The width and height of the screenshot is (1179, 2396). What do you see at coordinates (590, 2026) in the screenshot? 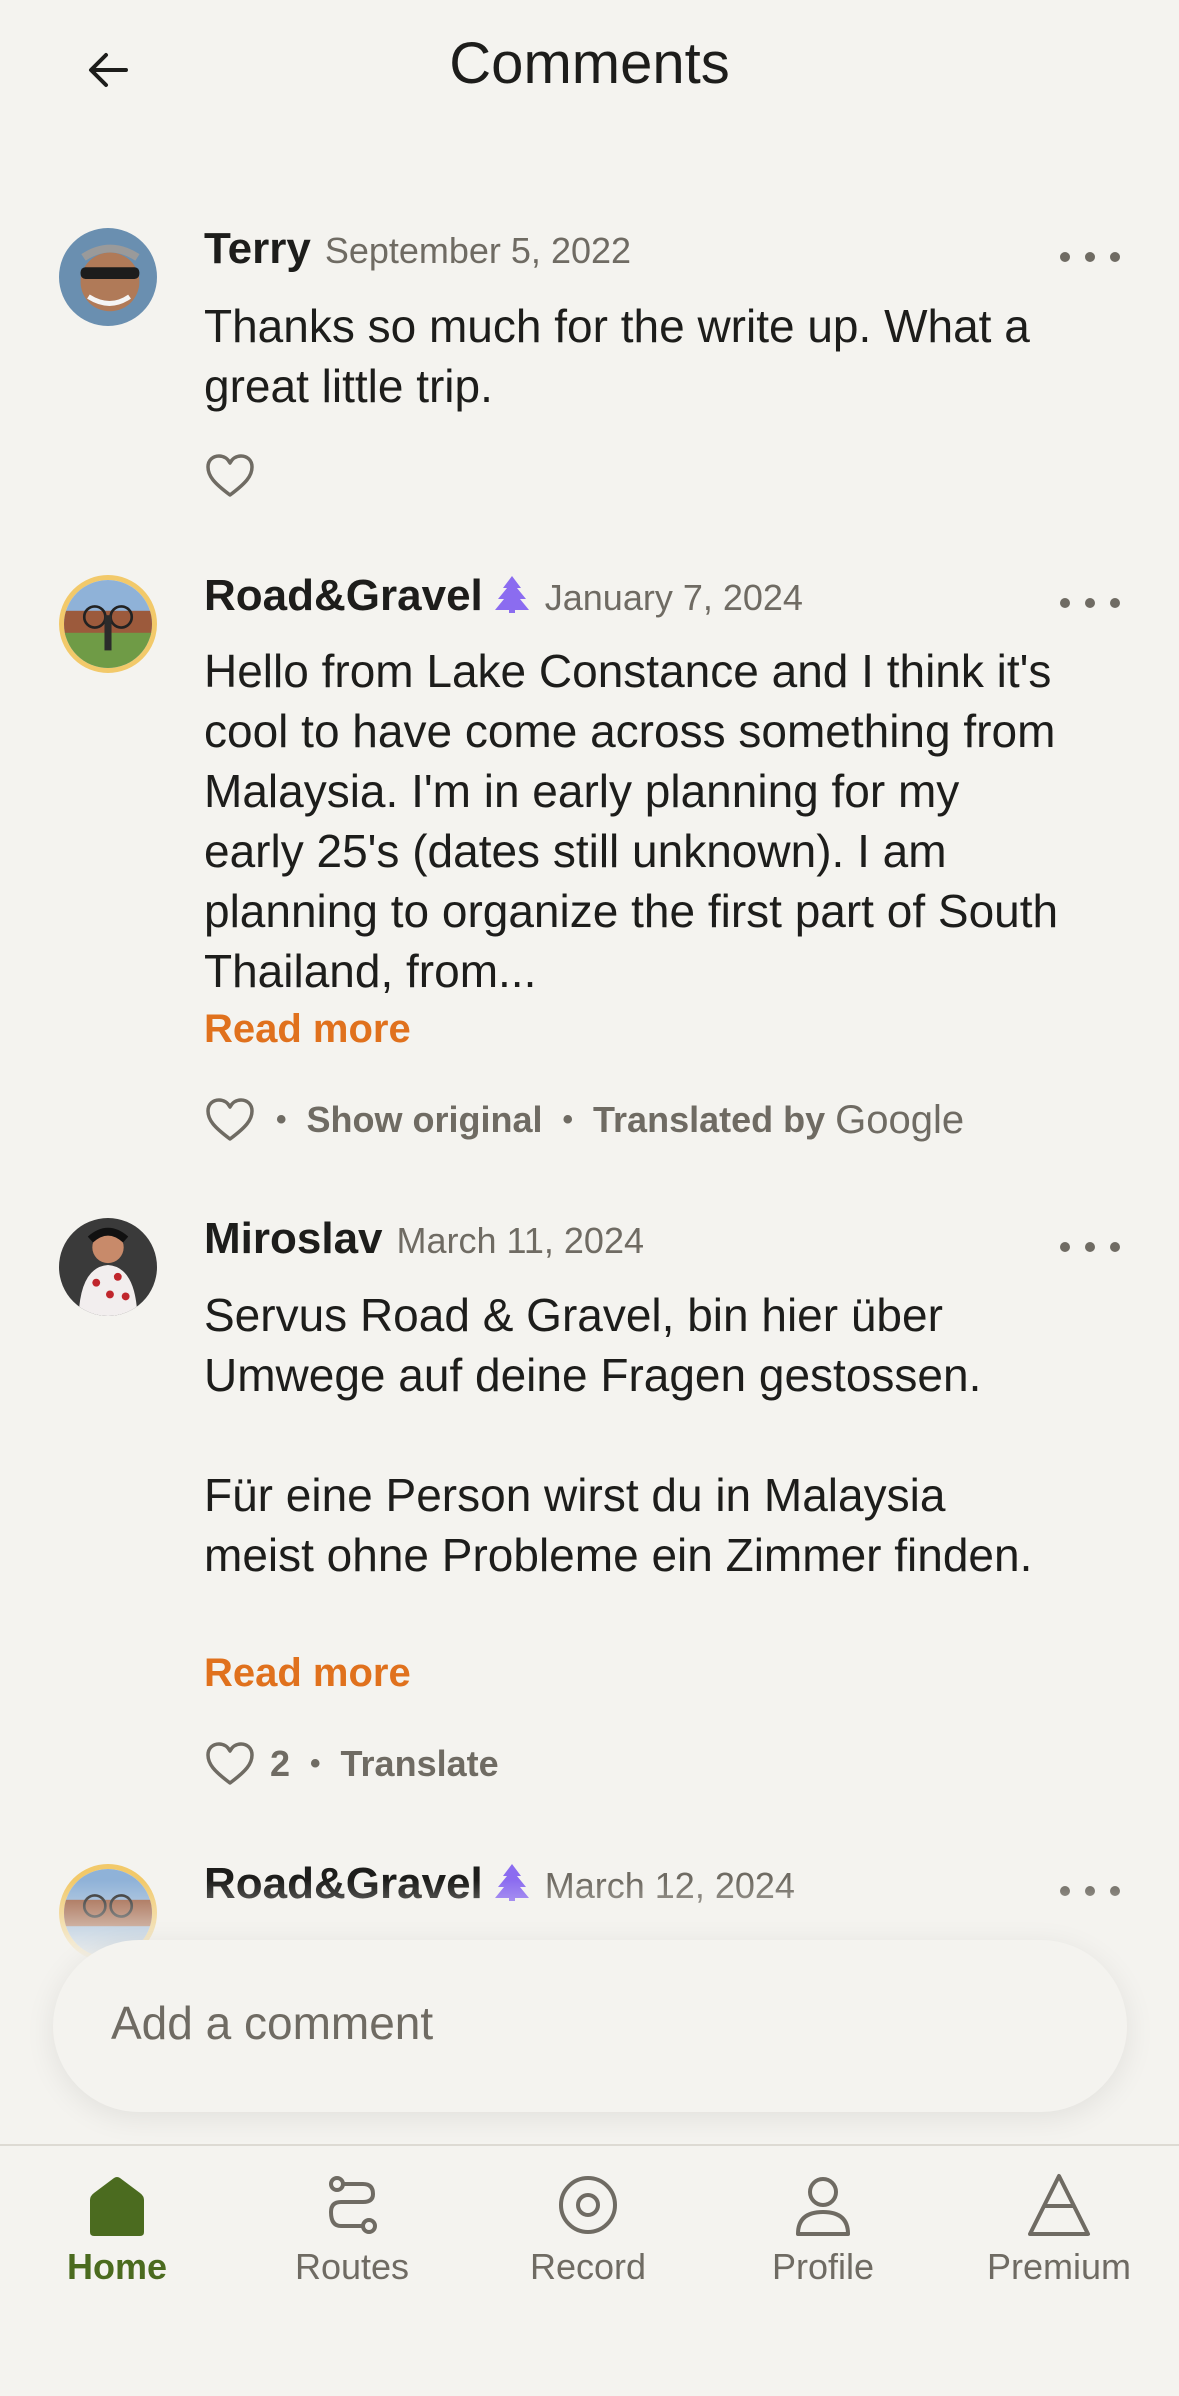
I see `comment-input: Add a comment` at bounding box center [590, 2026].